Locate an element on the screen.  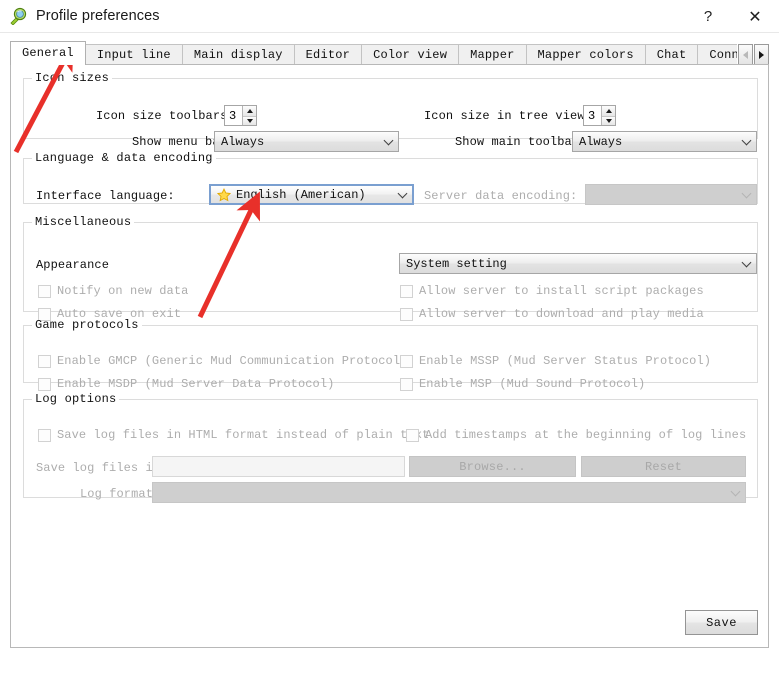
show-menu-bar-select: Always is located at coordinates (306, 141).